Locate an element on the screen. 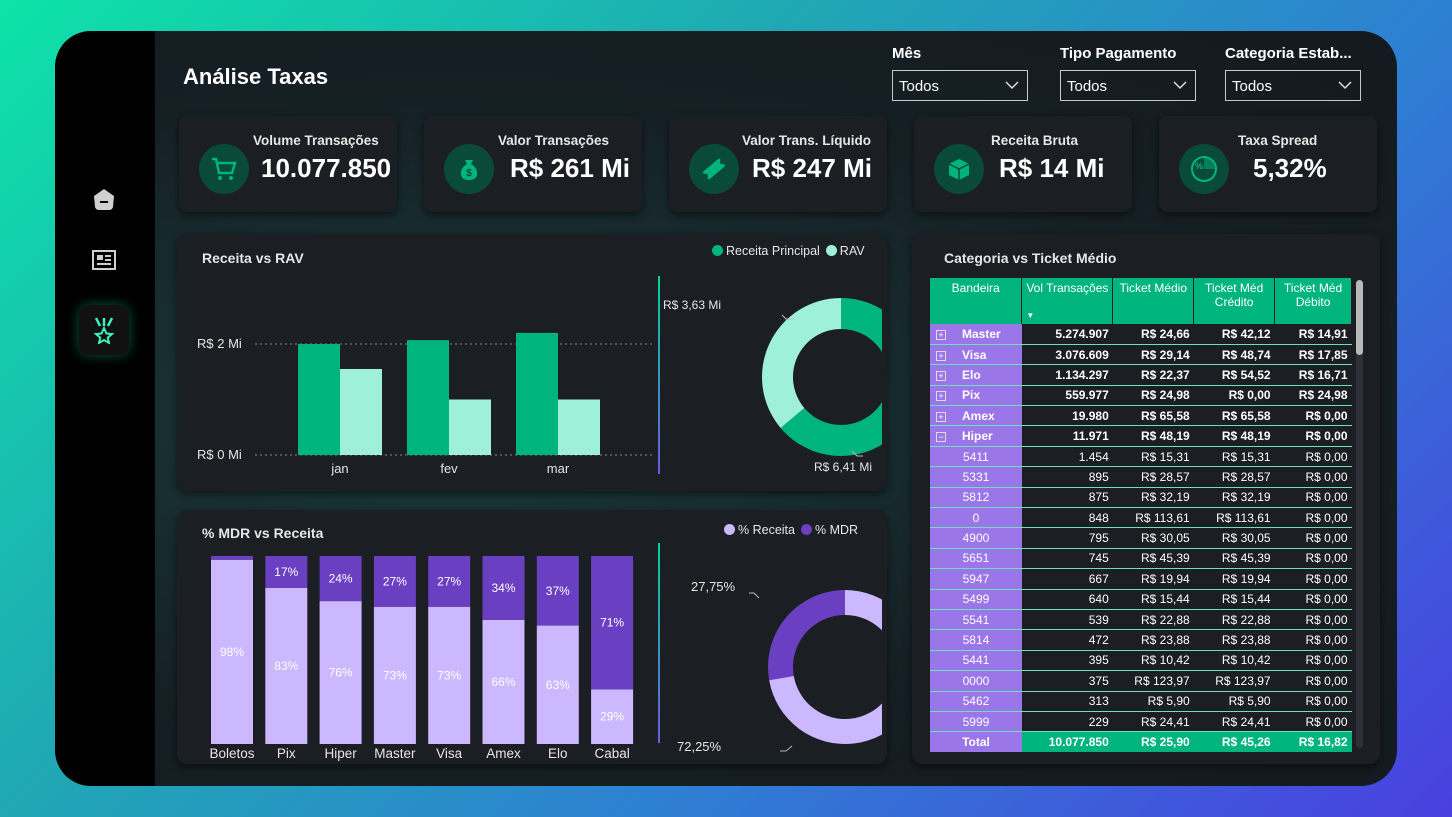 The image size is (1452, 817). col-header-credito: Ticket Méd Crédito is located at coordinates (1234, 301).